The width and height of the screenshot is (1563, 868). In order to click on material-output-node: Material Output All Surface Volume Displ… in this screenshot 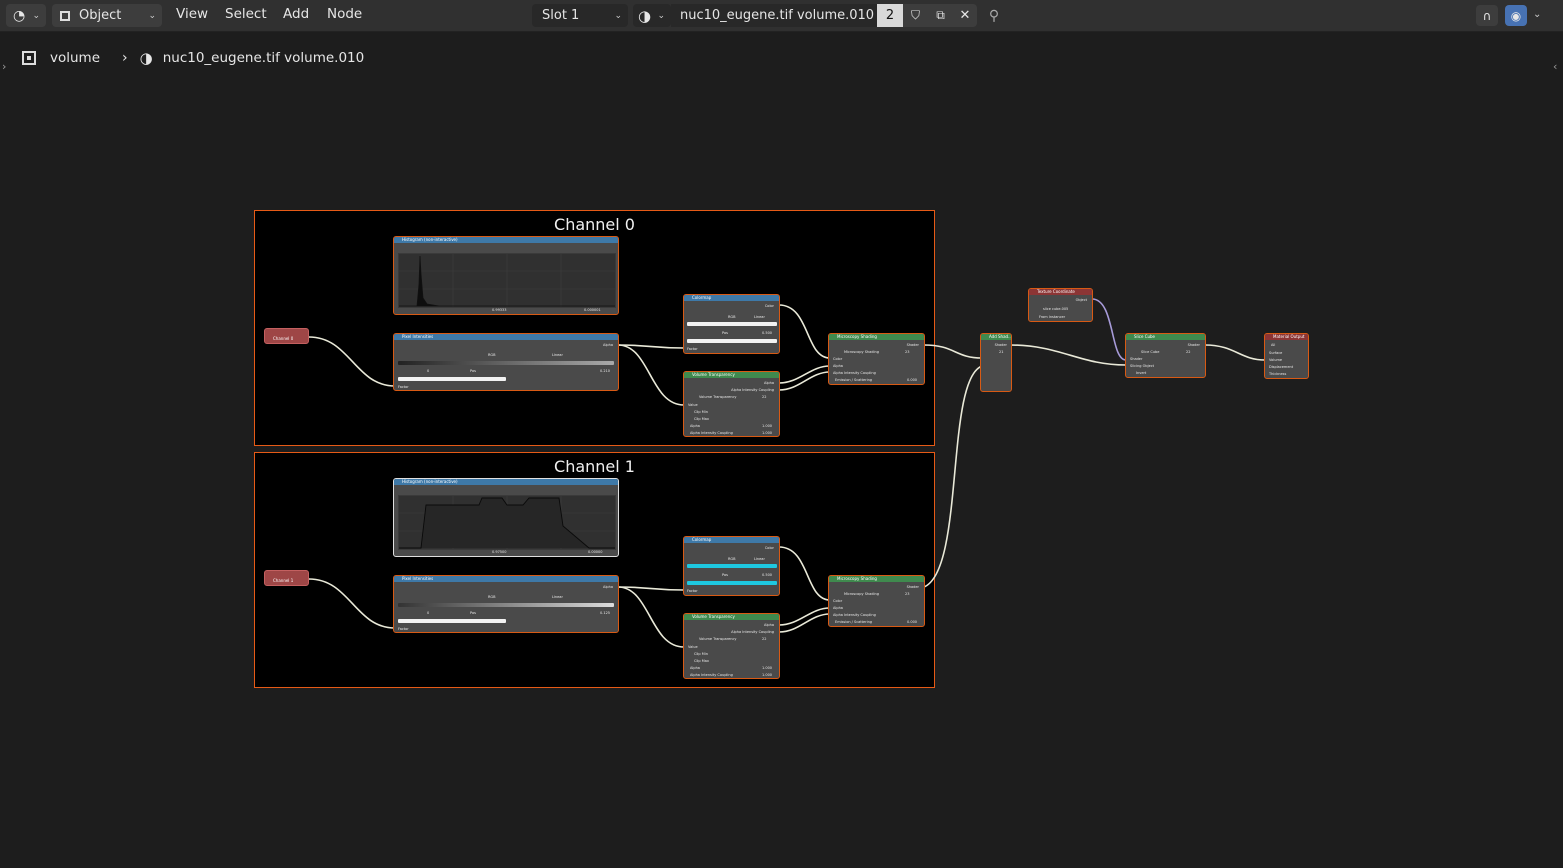, I will do `click(1286, 356)`.